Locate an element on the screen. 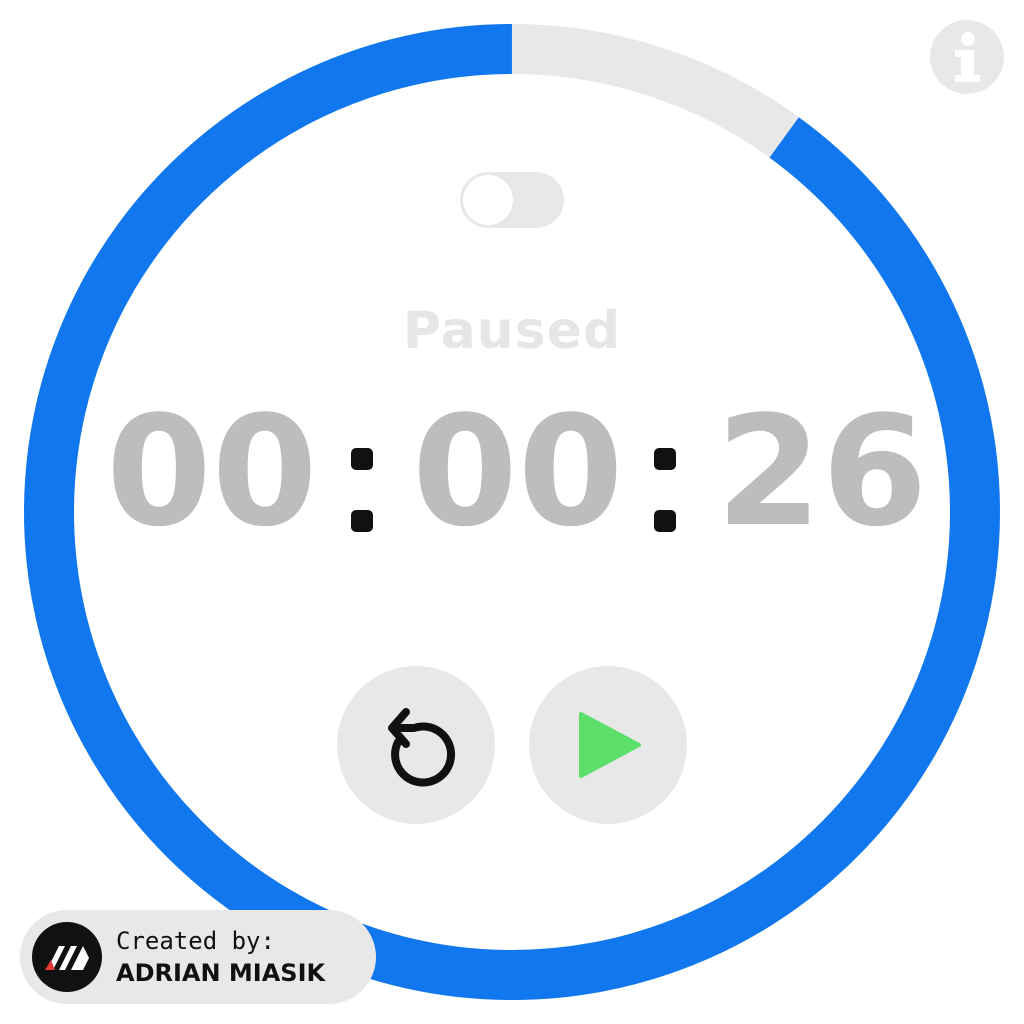 This screenshot has width=1024, height=1024. reset-button is located at coordinates (416, 745).